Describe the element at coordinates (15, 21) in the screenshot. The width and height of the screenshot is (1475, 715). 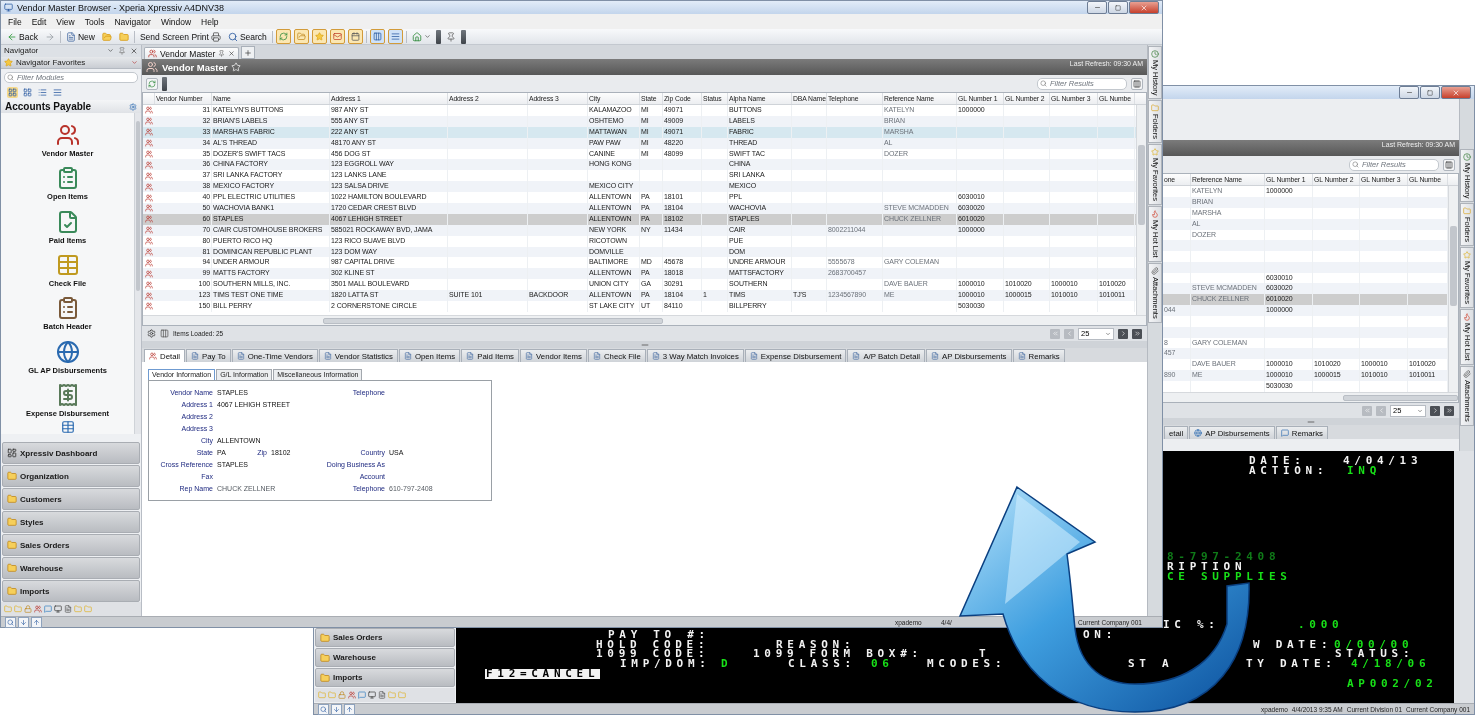
I see `menu-item: File` at that location.